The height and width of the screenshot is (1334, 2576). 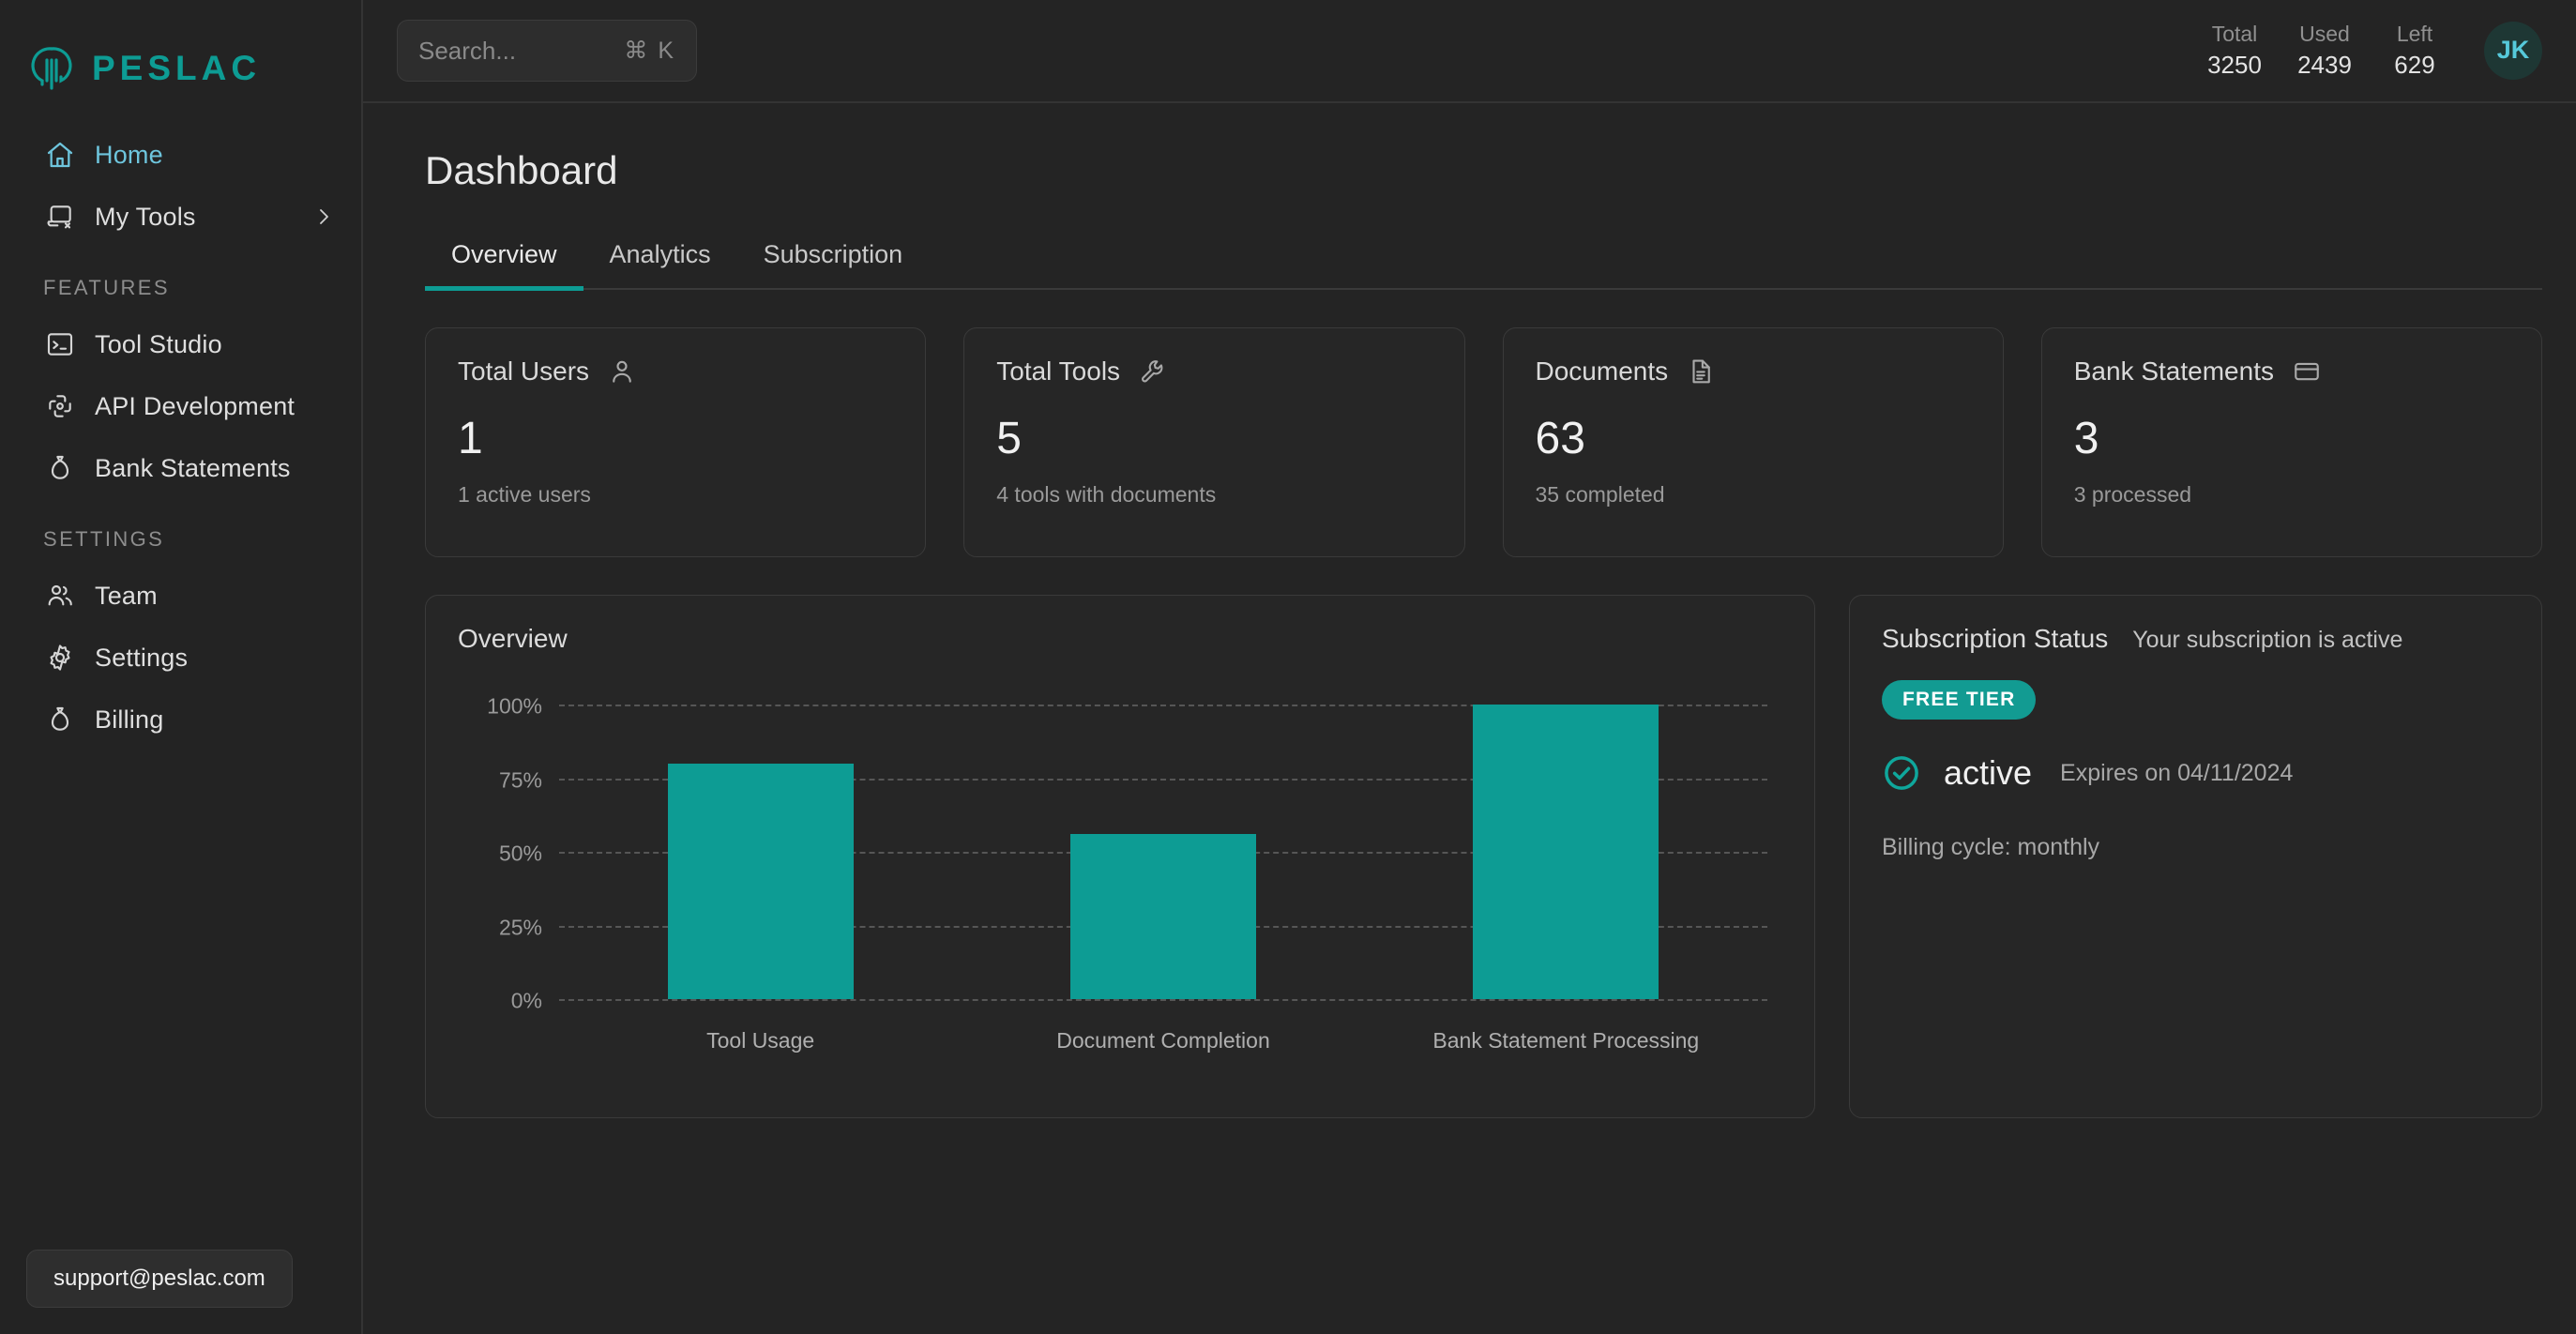 I want to click on tool-window-icon, so click(x=59, y=217).